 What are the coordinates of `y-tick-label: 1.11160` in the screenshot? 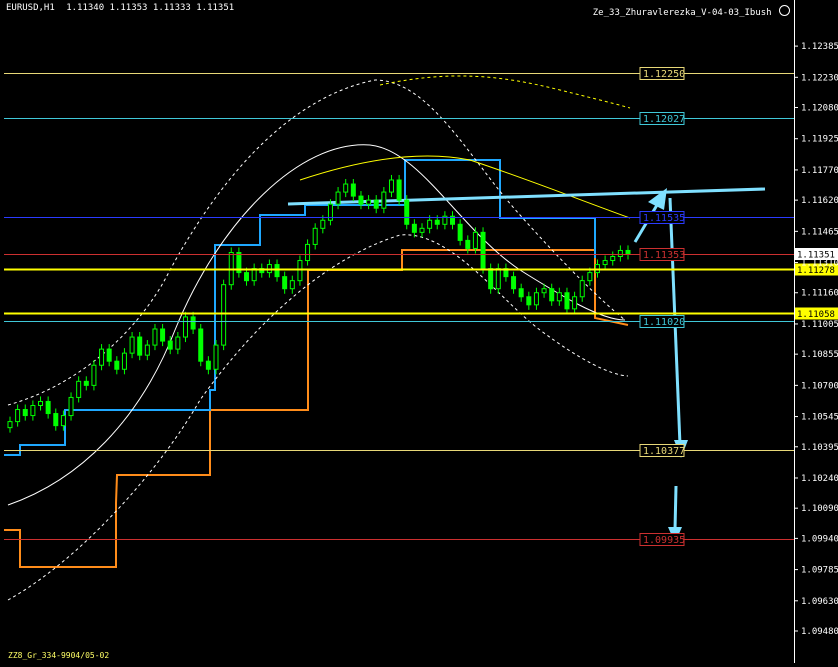 It's located at (819, 294).